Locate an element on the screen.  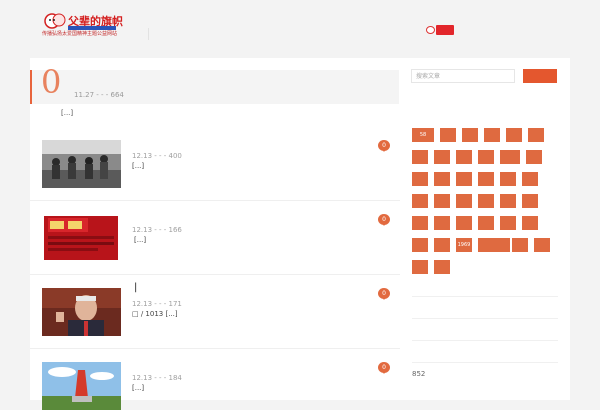
mascot-icon is located at coordinates (55, 21).